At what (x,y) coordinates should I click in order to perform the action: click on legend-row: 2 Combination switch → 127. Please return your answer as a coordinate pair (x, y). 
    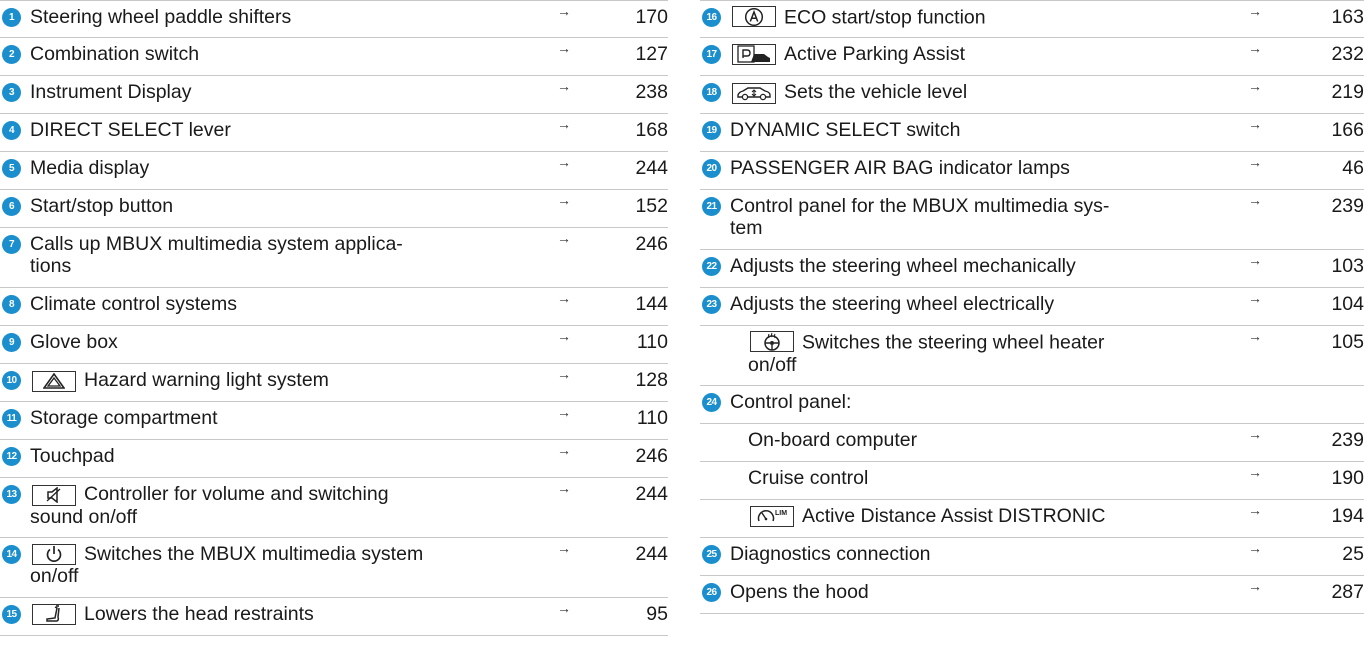
    Looking at the image, I should click on (334, 57).